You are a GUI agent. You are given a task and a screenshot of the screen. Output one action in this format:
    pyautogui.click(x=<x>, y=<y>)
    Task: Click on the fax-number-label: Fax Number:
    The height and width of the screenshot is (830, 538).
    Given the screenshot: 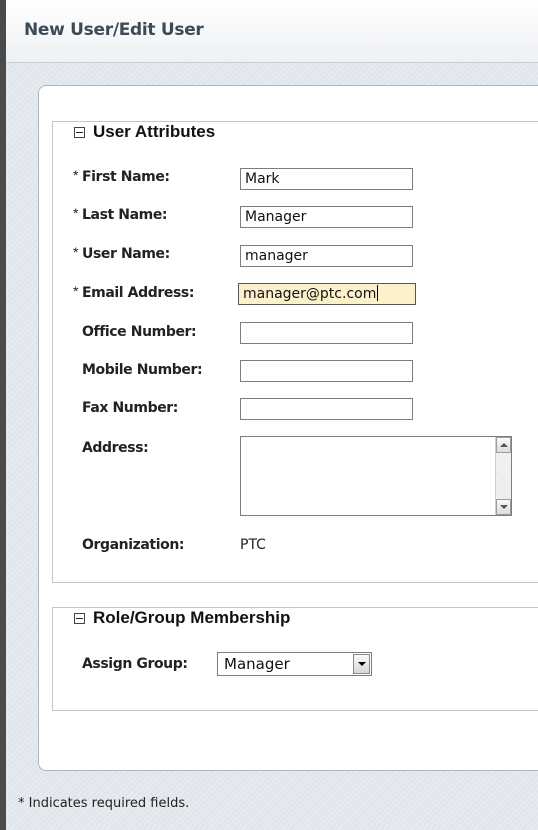 What is the action you would take?
    pyautogui.click(x=130, y=408)
    